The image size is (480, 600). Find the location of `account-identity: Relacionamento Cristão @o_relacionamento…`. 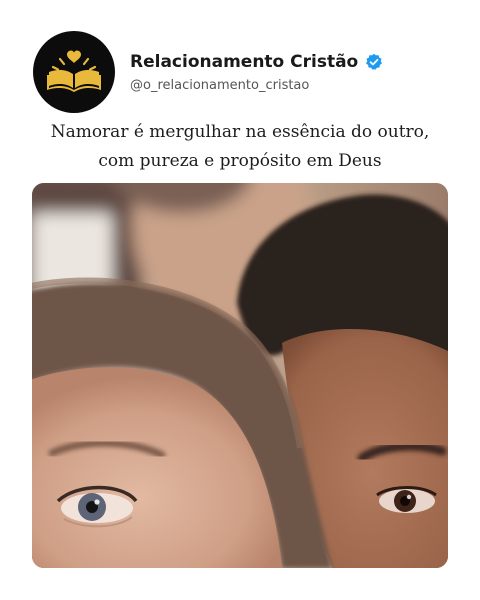

account-identity: Relacionamento Cristão @o_relacionamento… is located at coordinates (256, 72).